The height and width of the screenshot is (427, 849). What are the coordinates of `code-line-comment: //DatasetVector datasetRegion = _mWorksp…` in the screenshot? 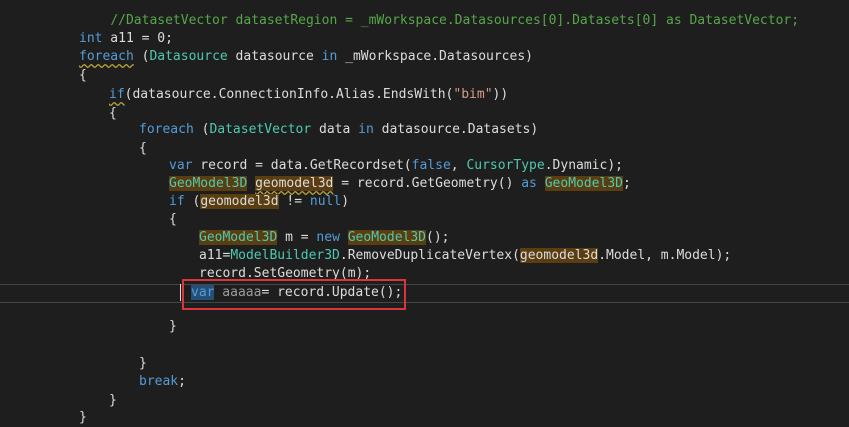 It's located at (455, 20).